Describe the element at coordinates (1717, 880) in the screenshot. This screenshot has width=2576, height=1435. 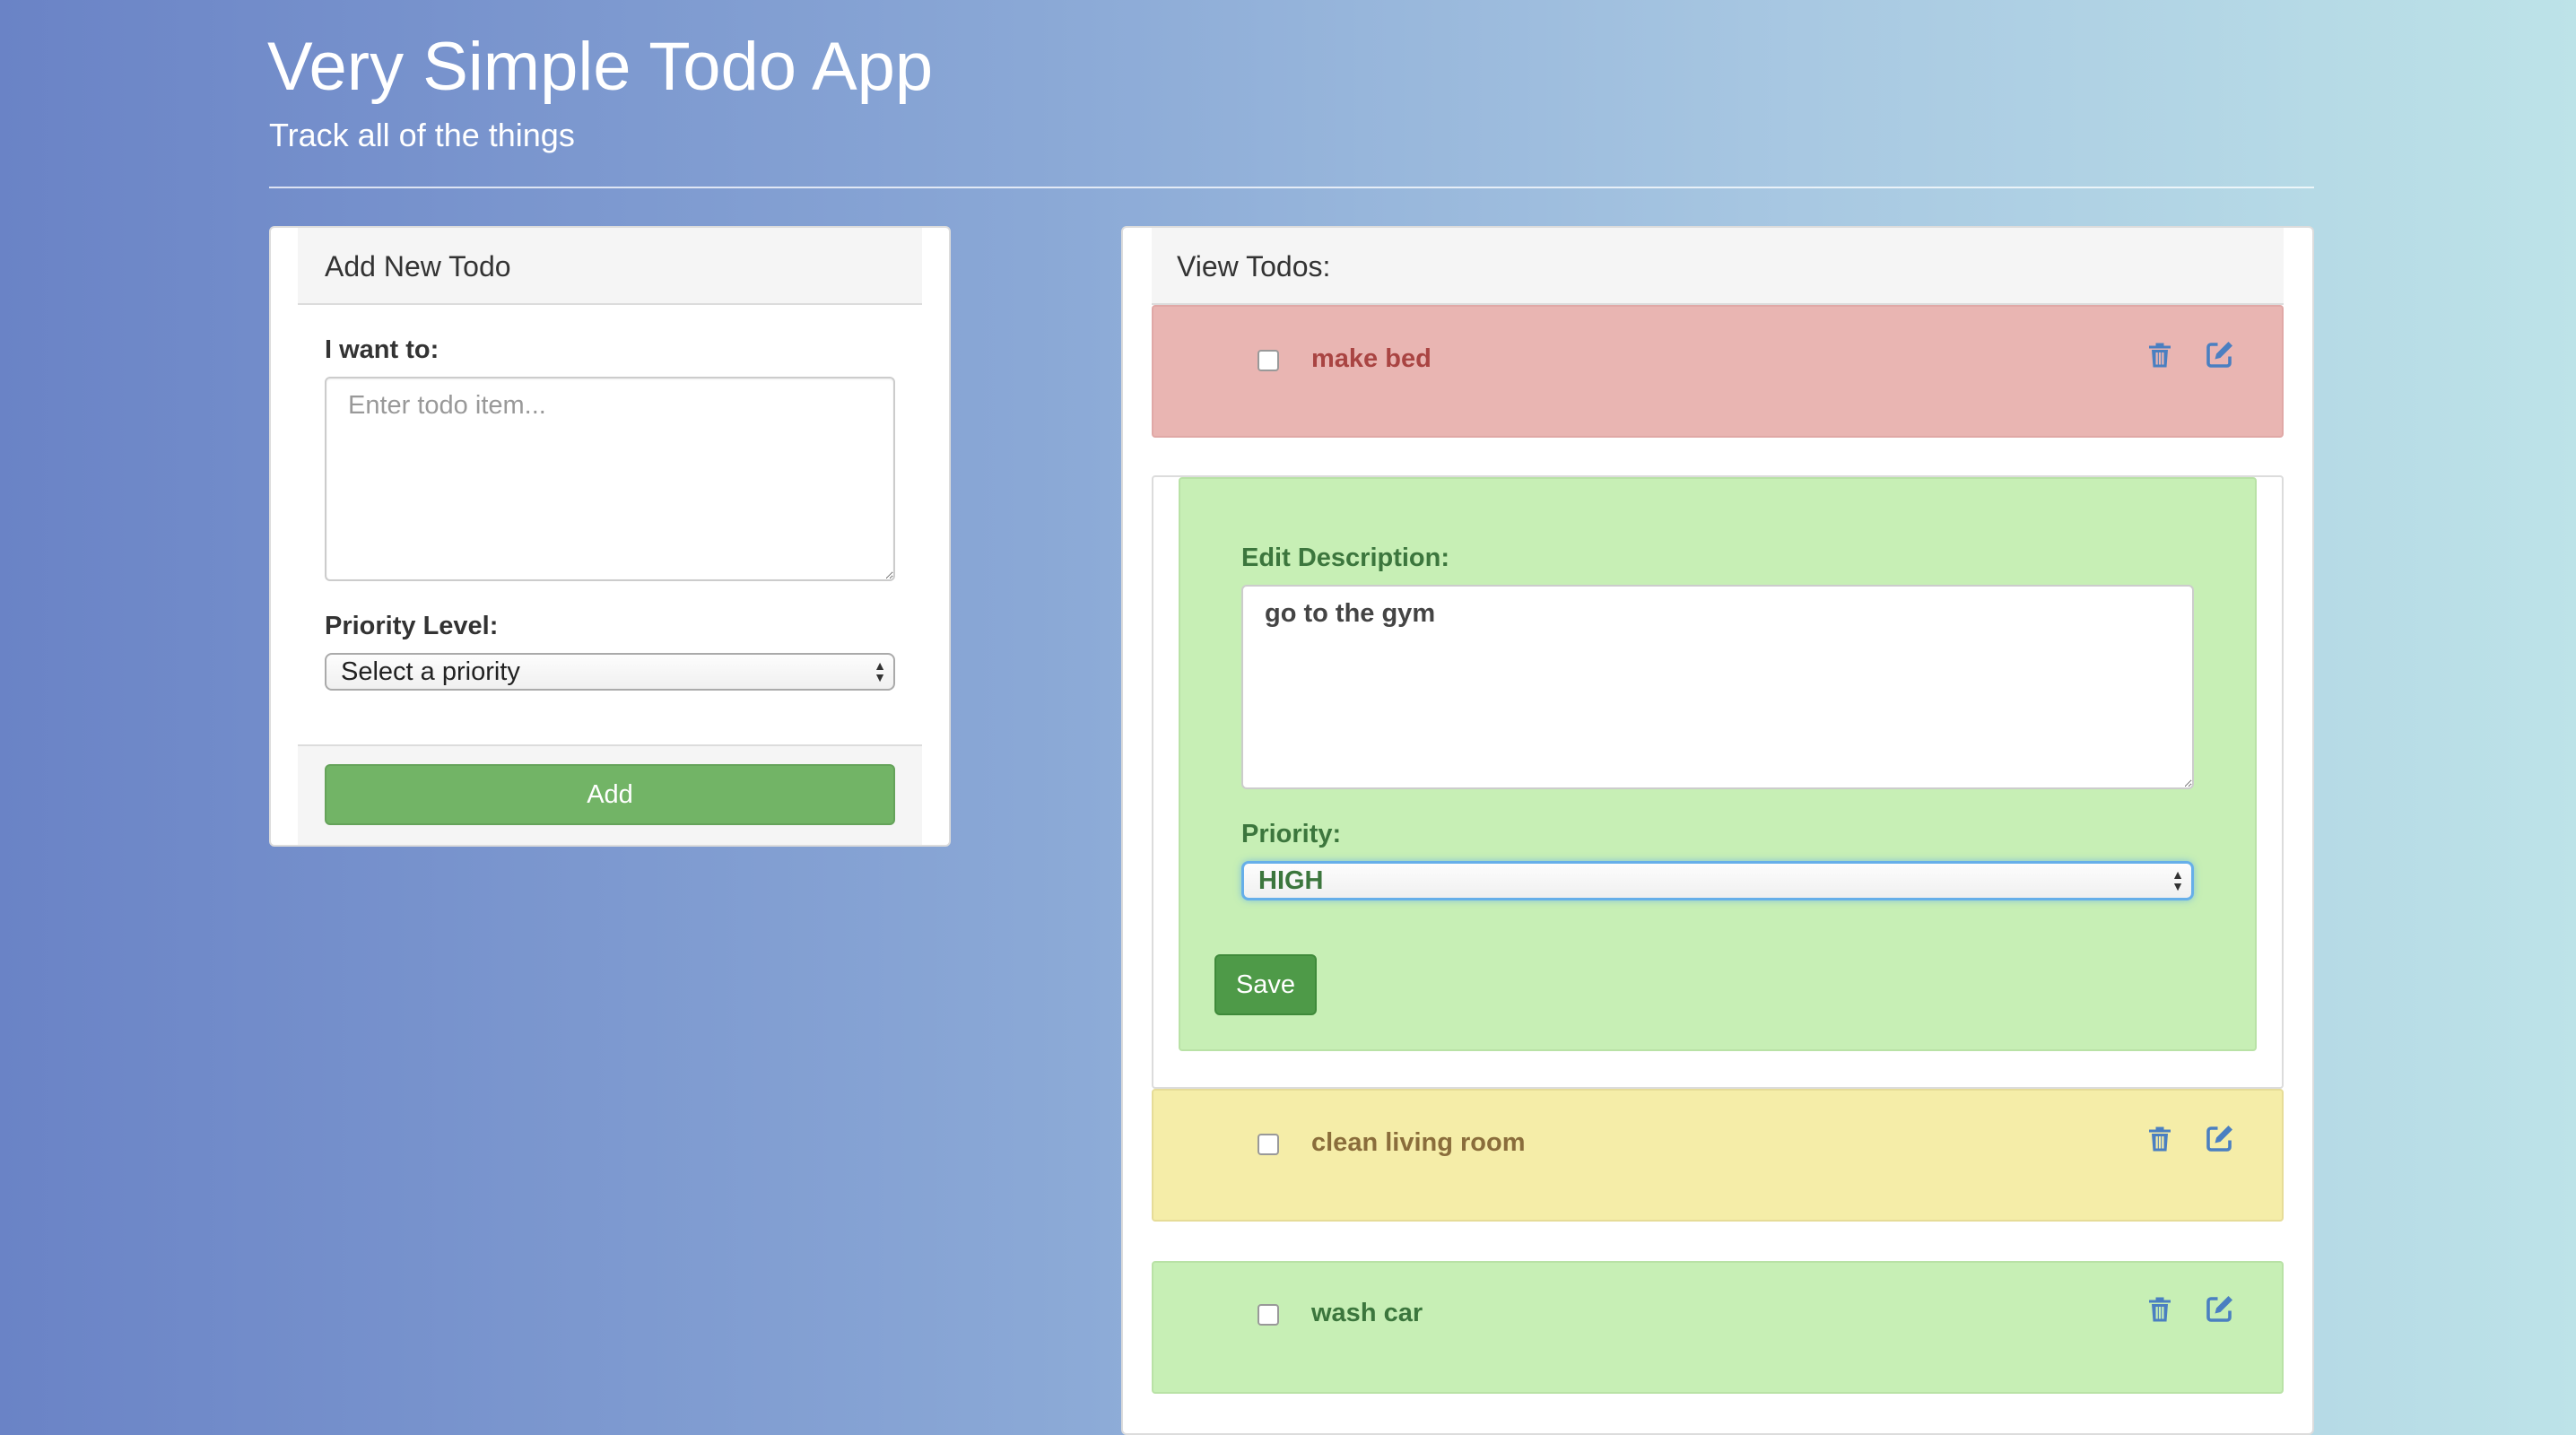
I see `edit-priority-select: HIGH ▲ ▼` at that location.